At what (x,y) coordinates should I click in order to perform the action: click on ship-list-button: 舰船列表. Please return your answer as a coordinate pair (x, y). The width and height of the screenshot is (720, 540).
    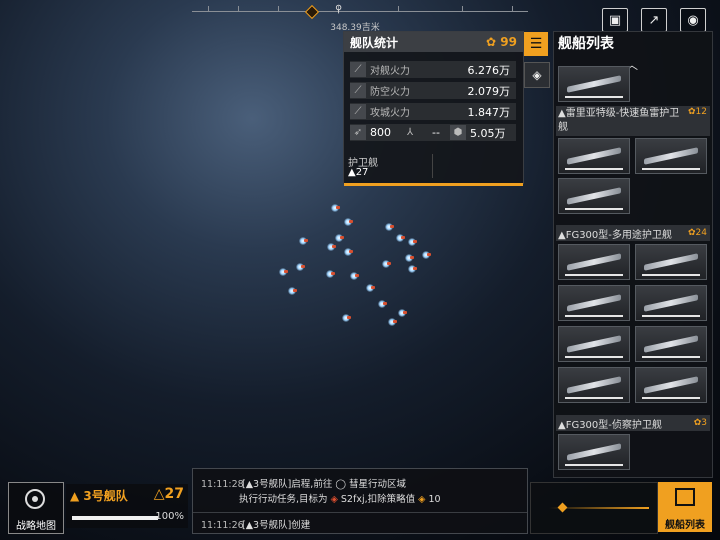
    Looking at the image, I should click on (685, 507).